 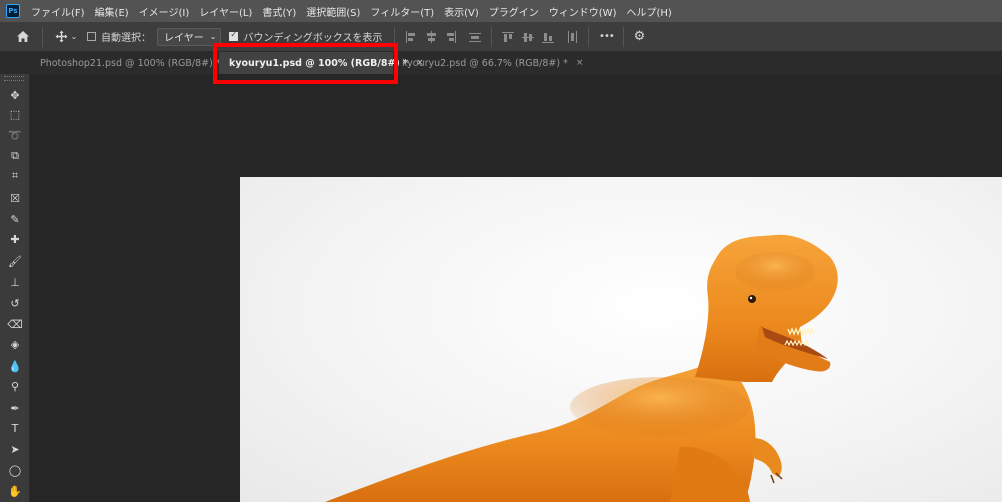 I want to click on frame-icon: ☒, so click(x=15, y=198).